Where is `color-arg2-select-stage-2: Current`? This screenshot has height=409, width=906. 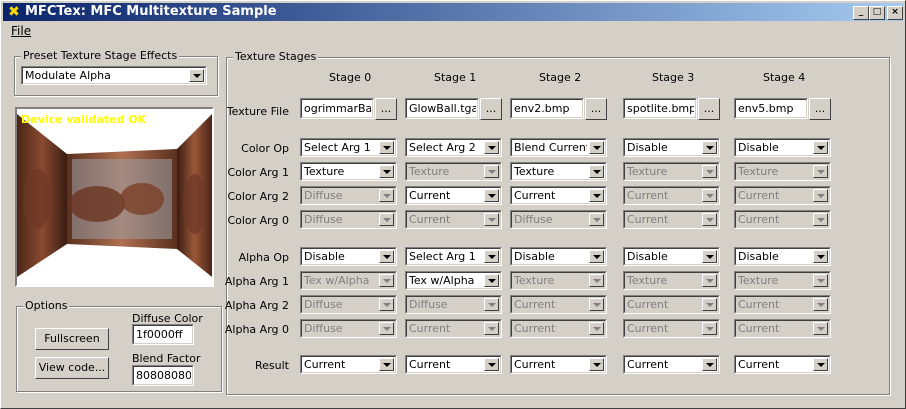
color-arg2-select-stage-2: Current is located at coordinates (558, 195).